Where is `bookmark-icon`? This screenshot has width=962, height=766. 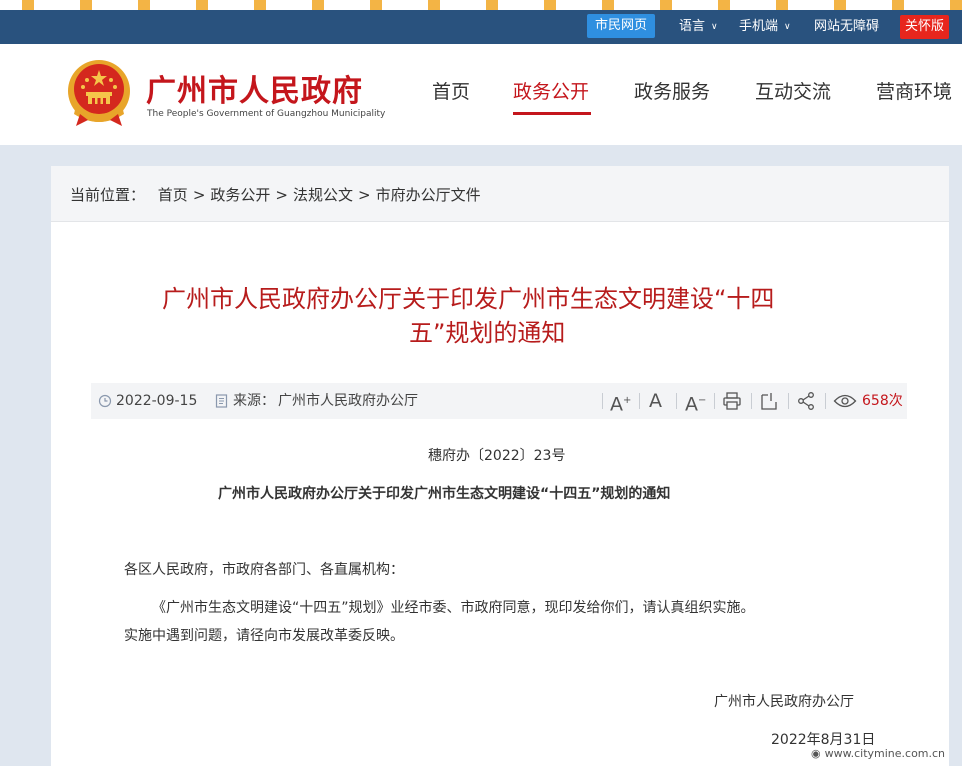
bookmark-icon is located at coordinates (769, 401).